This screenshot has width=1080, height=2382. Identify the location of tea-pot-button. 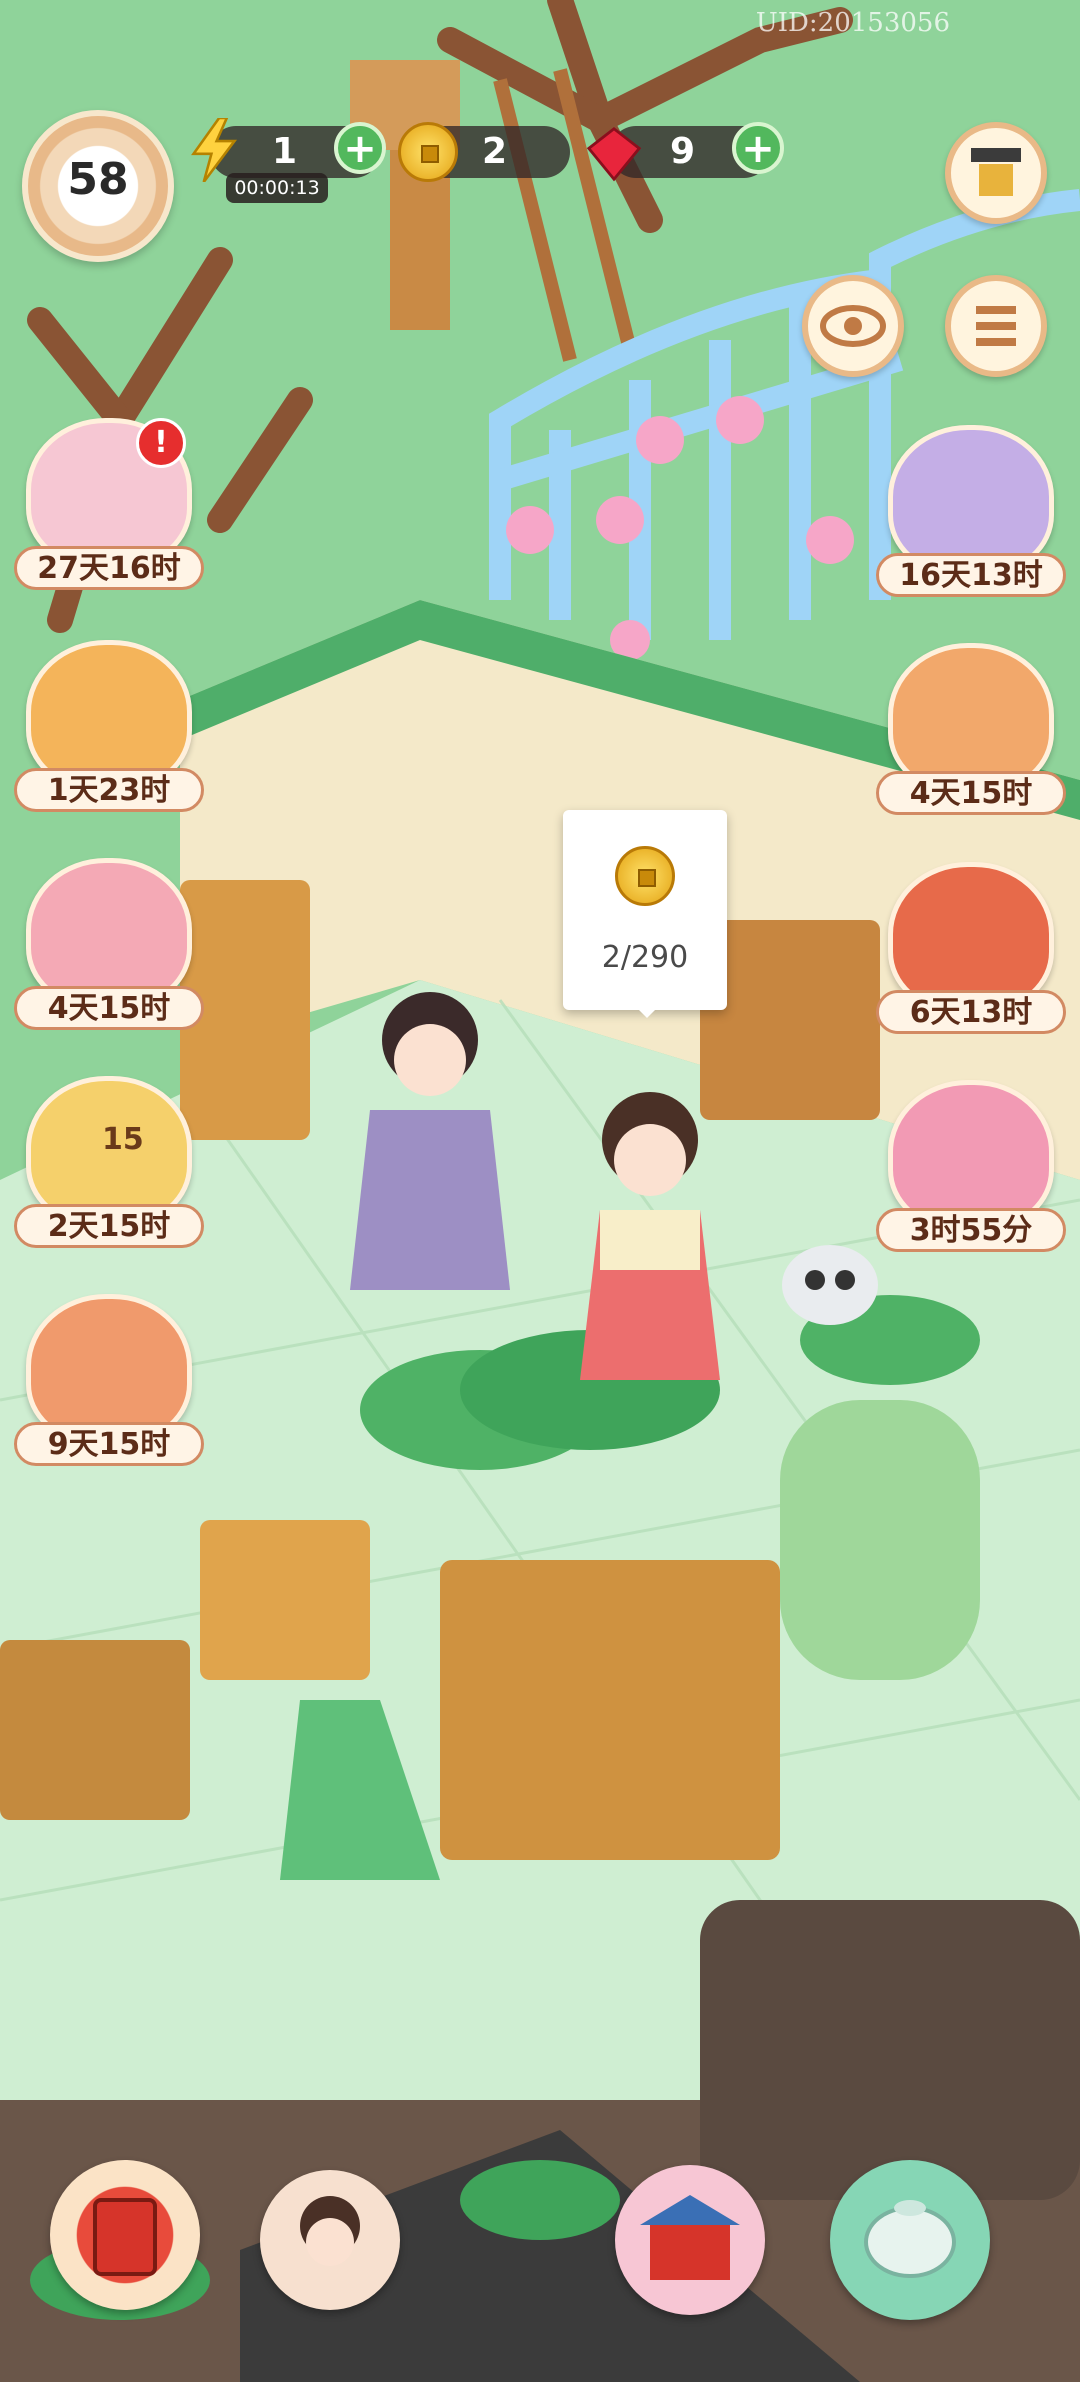
(910, 2240).